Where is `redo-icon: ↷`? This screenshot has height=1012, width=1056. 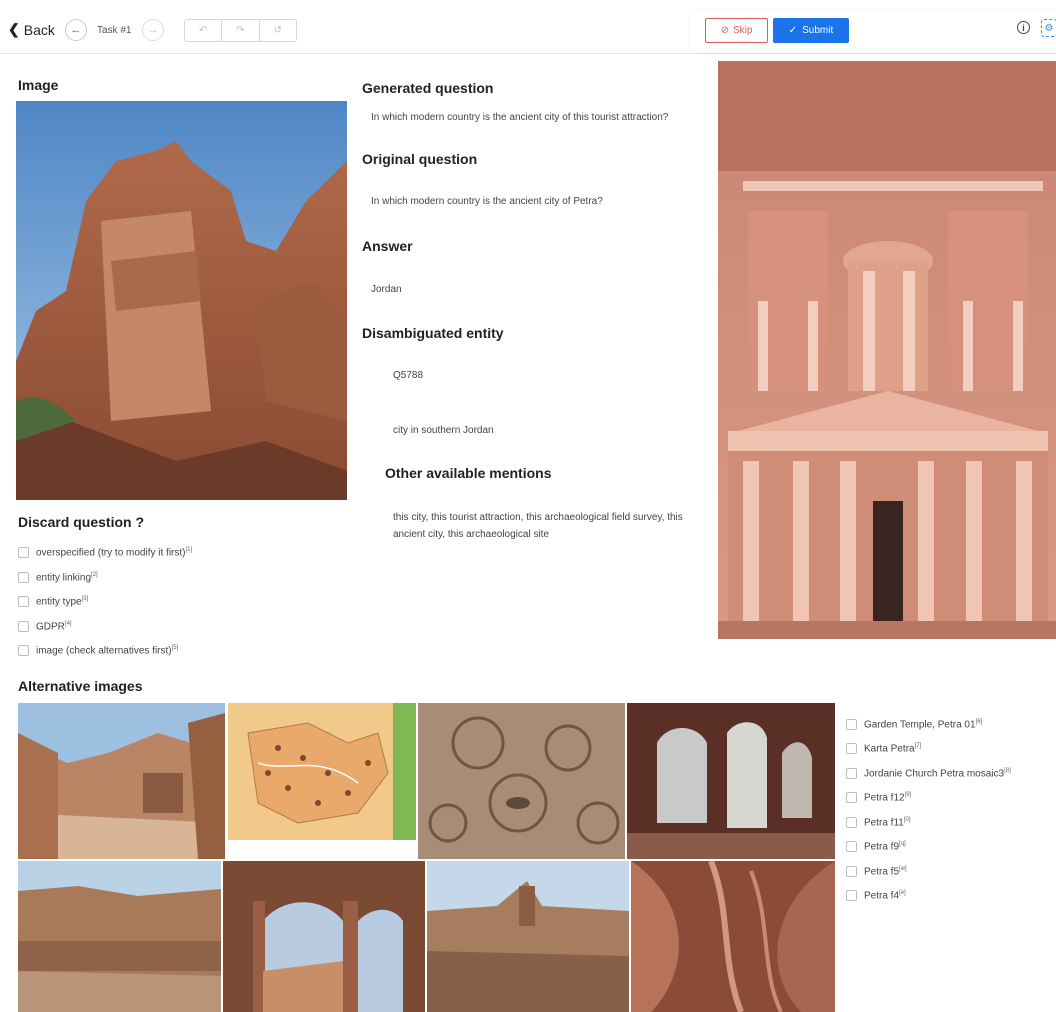 redo-icon: ↷ is located at coordinates (240, 30).